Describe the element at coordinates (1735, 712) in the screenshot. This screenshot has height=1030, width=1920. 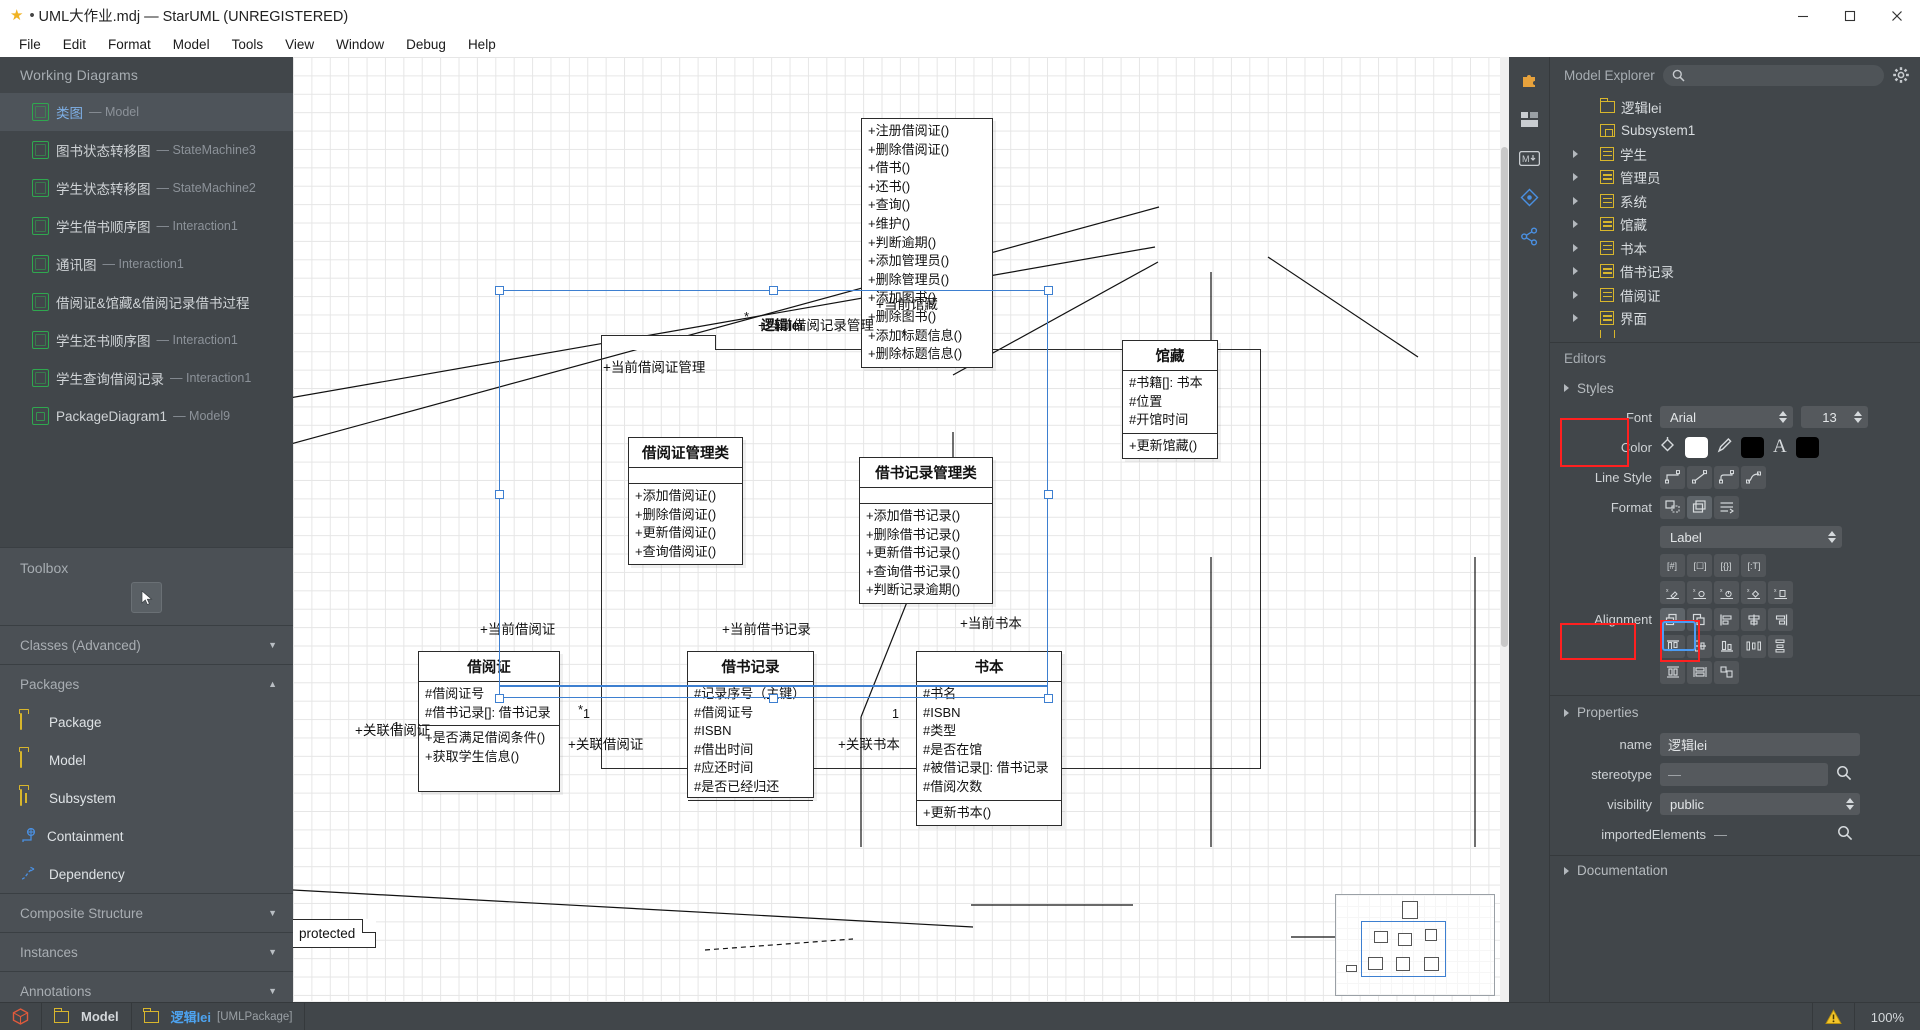
I see `properties-accordion: Properties` at that location.